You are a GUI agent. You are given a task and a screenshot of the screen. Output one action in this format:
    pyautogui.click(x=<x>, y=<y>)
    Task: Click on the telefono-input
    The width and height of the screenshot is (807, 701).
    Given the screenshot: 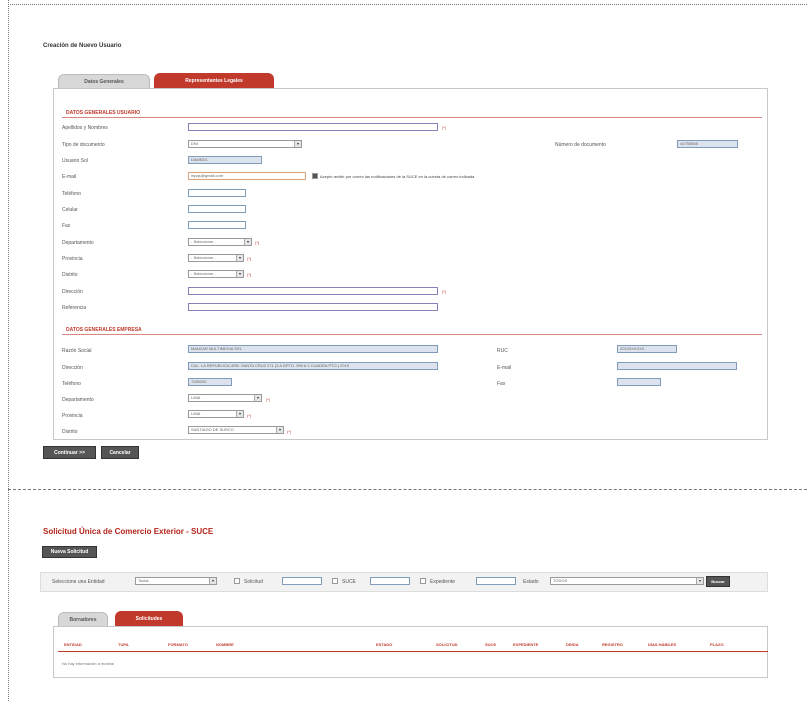 What is the action you would take?
    pyautogui.click(x=217, y=193)
    